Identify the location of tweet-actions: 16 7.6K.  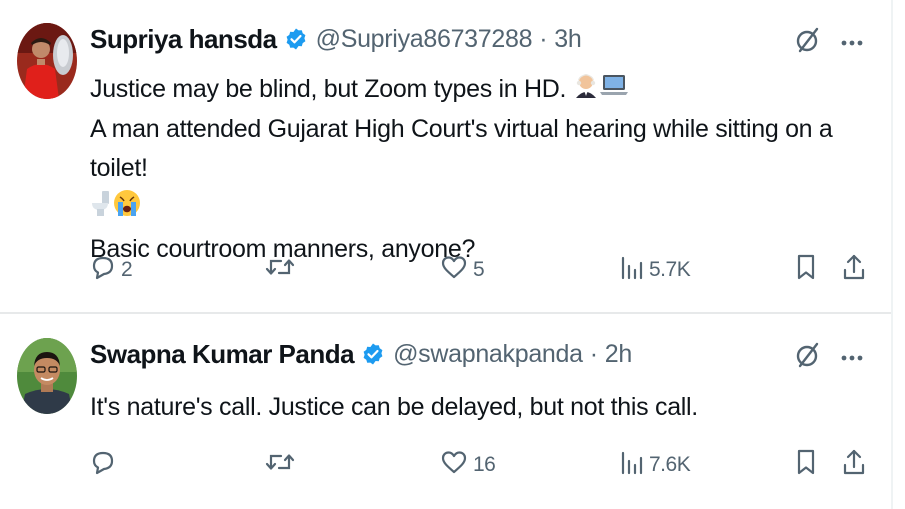
(480, 465).